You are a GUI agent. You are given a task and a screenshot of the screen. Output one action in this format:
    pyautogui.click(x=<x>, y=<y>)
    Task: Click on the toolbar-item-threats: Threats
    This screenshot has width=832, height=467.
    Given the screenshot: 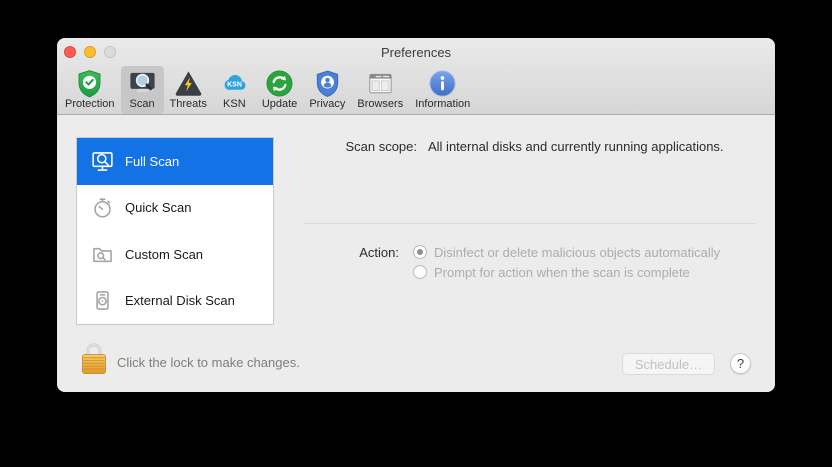 What is the action you would take?
    pyautogui.click(x=188, y=90)
    